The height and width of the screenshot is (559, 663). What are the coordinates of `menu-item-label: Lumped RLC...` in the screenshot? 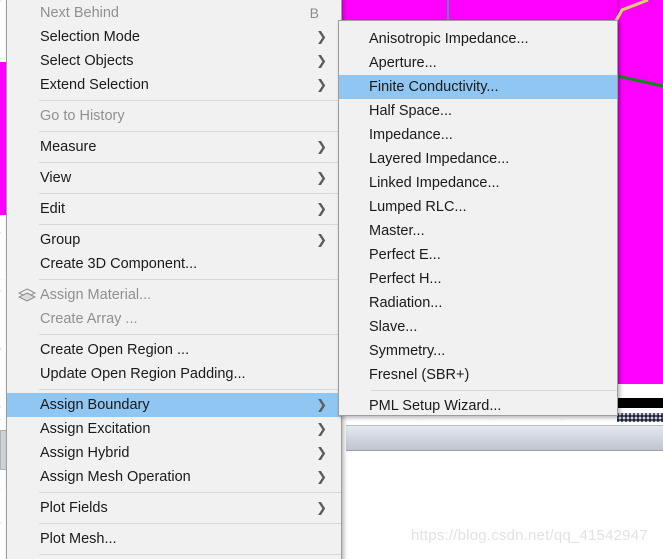 It's located at (418, 207).